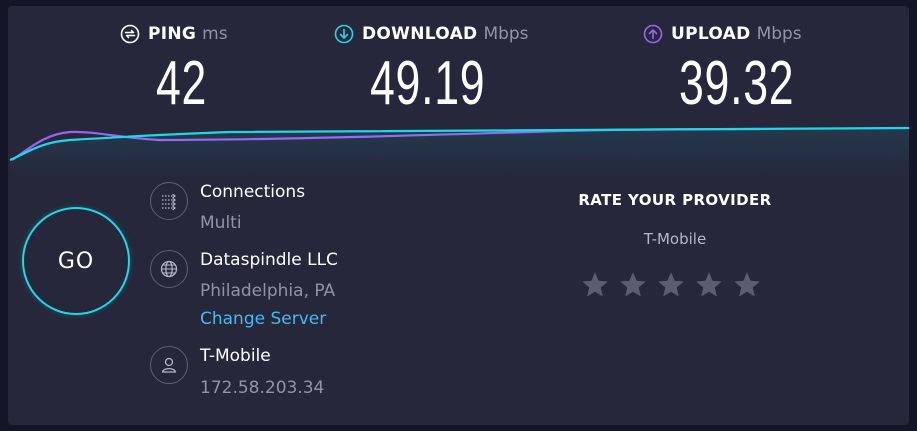  What do you see at coordinates (675, 239) in the screenshot?
I see `rate-provider-name: T-Mobile` at bounding box center [675, 239].